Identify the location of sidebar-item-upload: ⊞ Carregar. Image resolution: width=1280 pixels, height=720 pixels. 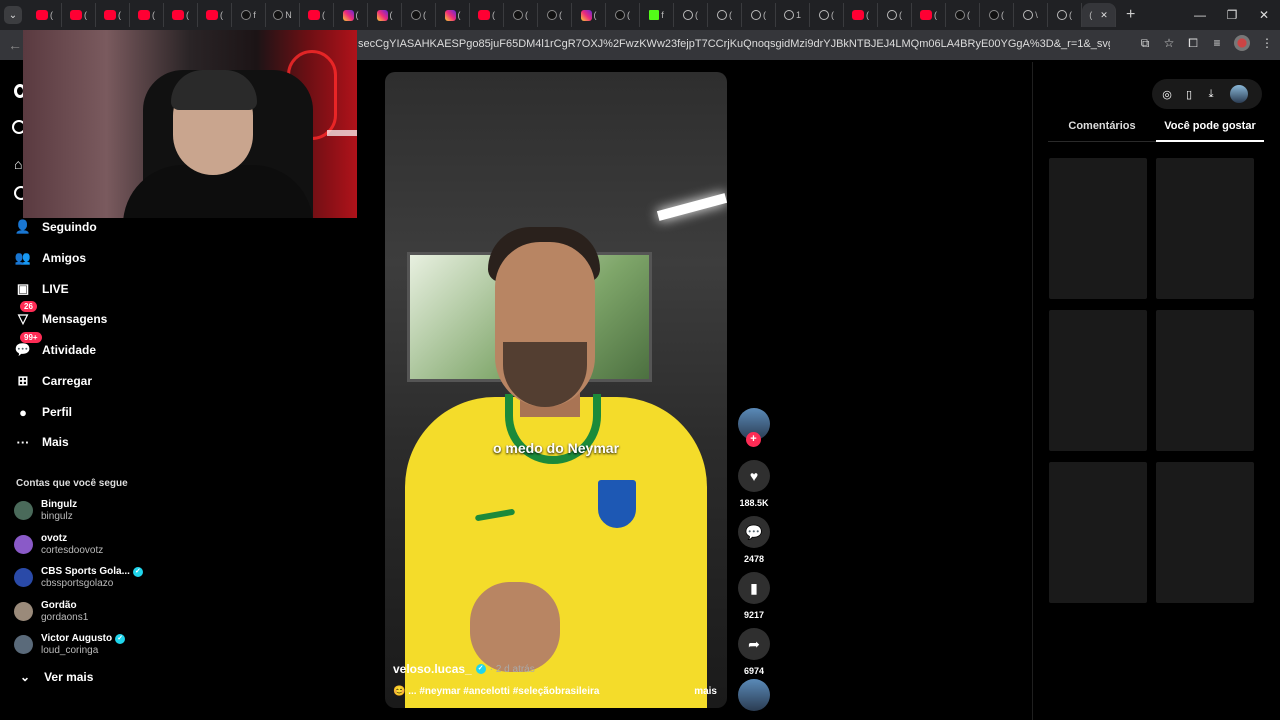
(53, 381).